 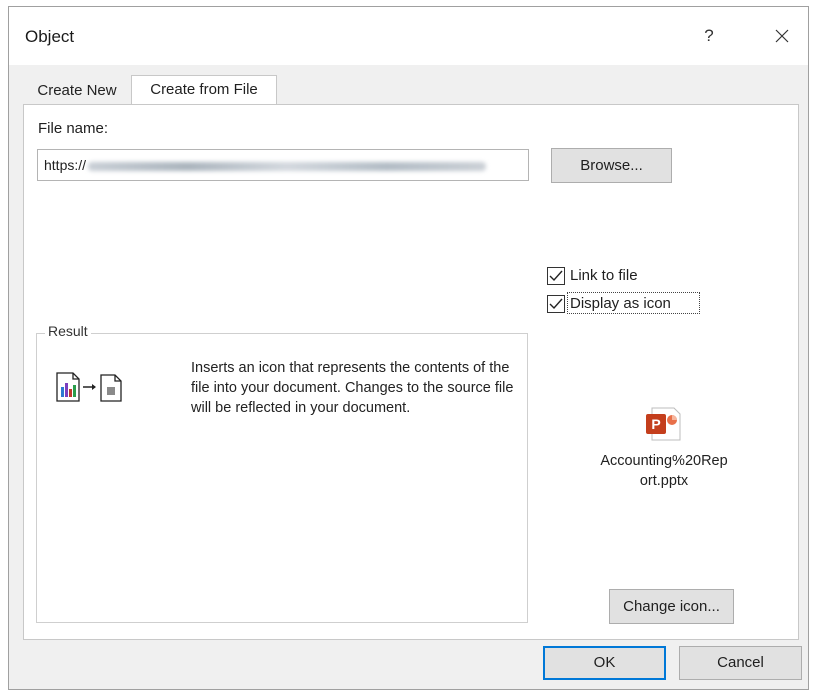 I want to click on display-as-icon-label: Display as icon, so click(x=620, y=303).